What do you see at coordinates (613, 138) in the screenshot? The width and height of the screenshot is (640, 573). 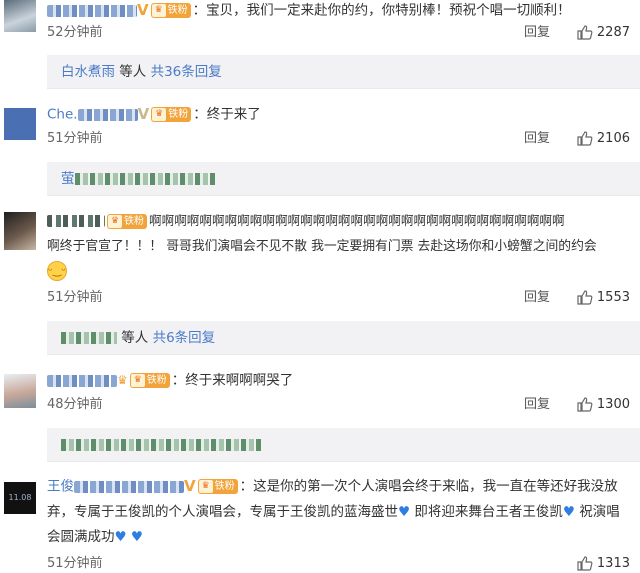 I see `like-count: 2106` at bounding box center [613, 138].